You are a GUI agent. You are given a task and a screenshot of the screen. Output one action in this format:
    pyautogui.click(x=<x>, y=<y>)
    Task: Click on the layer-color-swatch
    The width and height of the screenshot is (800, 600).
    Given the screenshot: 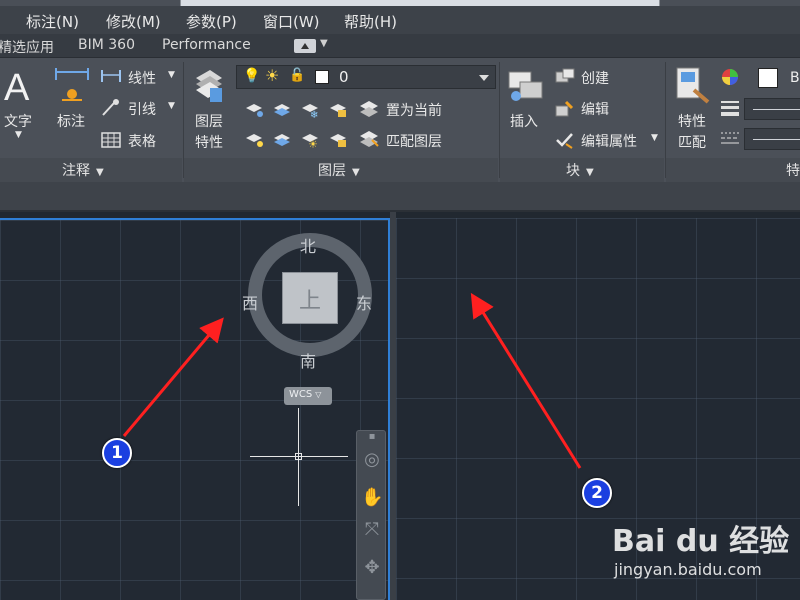 What is the action you would take?
    pyautogui.click(x=322, y=77)
    